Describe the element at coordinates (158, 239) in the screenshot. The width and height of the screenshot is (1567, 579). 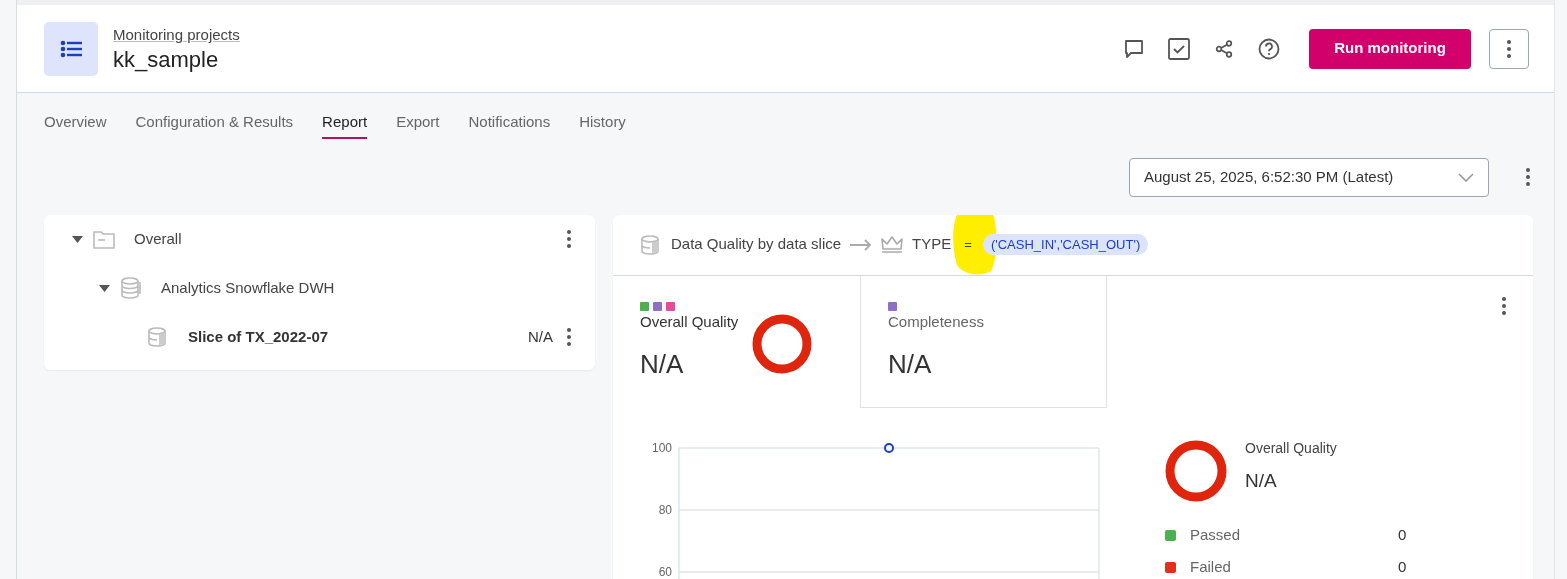
I see `tree-item: Overall` at that location.